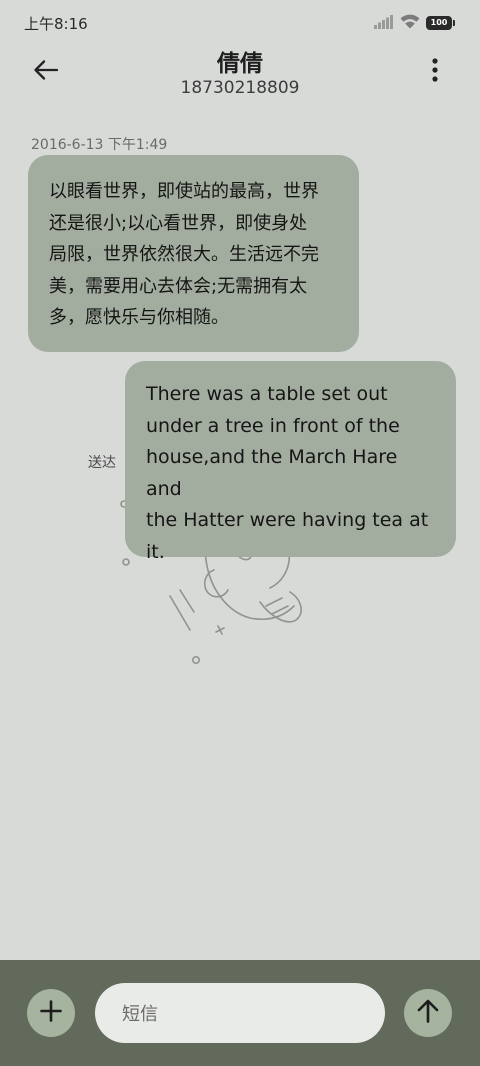 The image size is (480, 1066). Describe the element at coordinates (56, 24) in the screenshot. I see `status-time: 上午8:16` at that location.